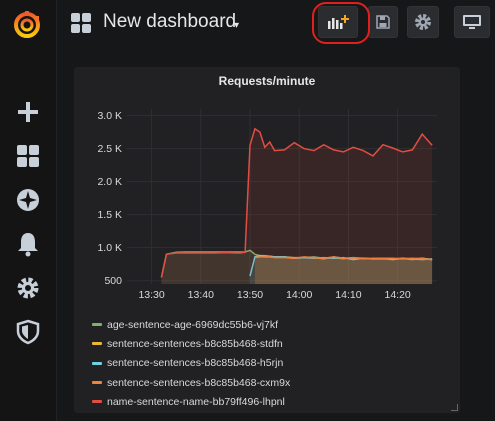  I want to click on legend-item: age-sentence-age-6969dc55b6-vj7kf, so click(191, 324).